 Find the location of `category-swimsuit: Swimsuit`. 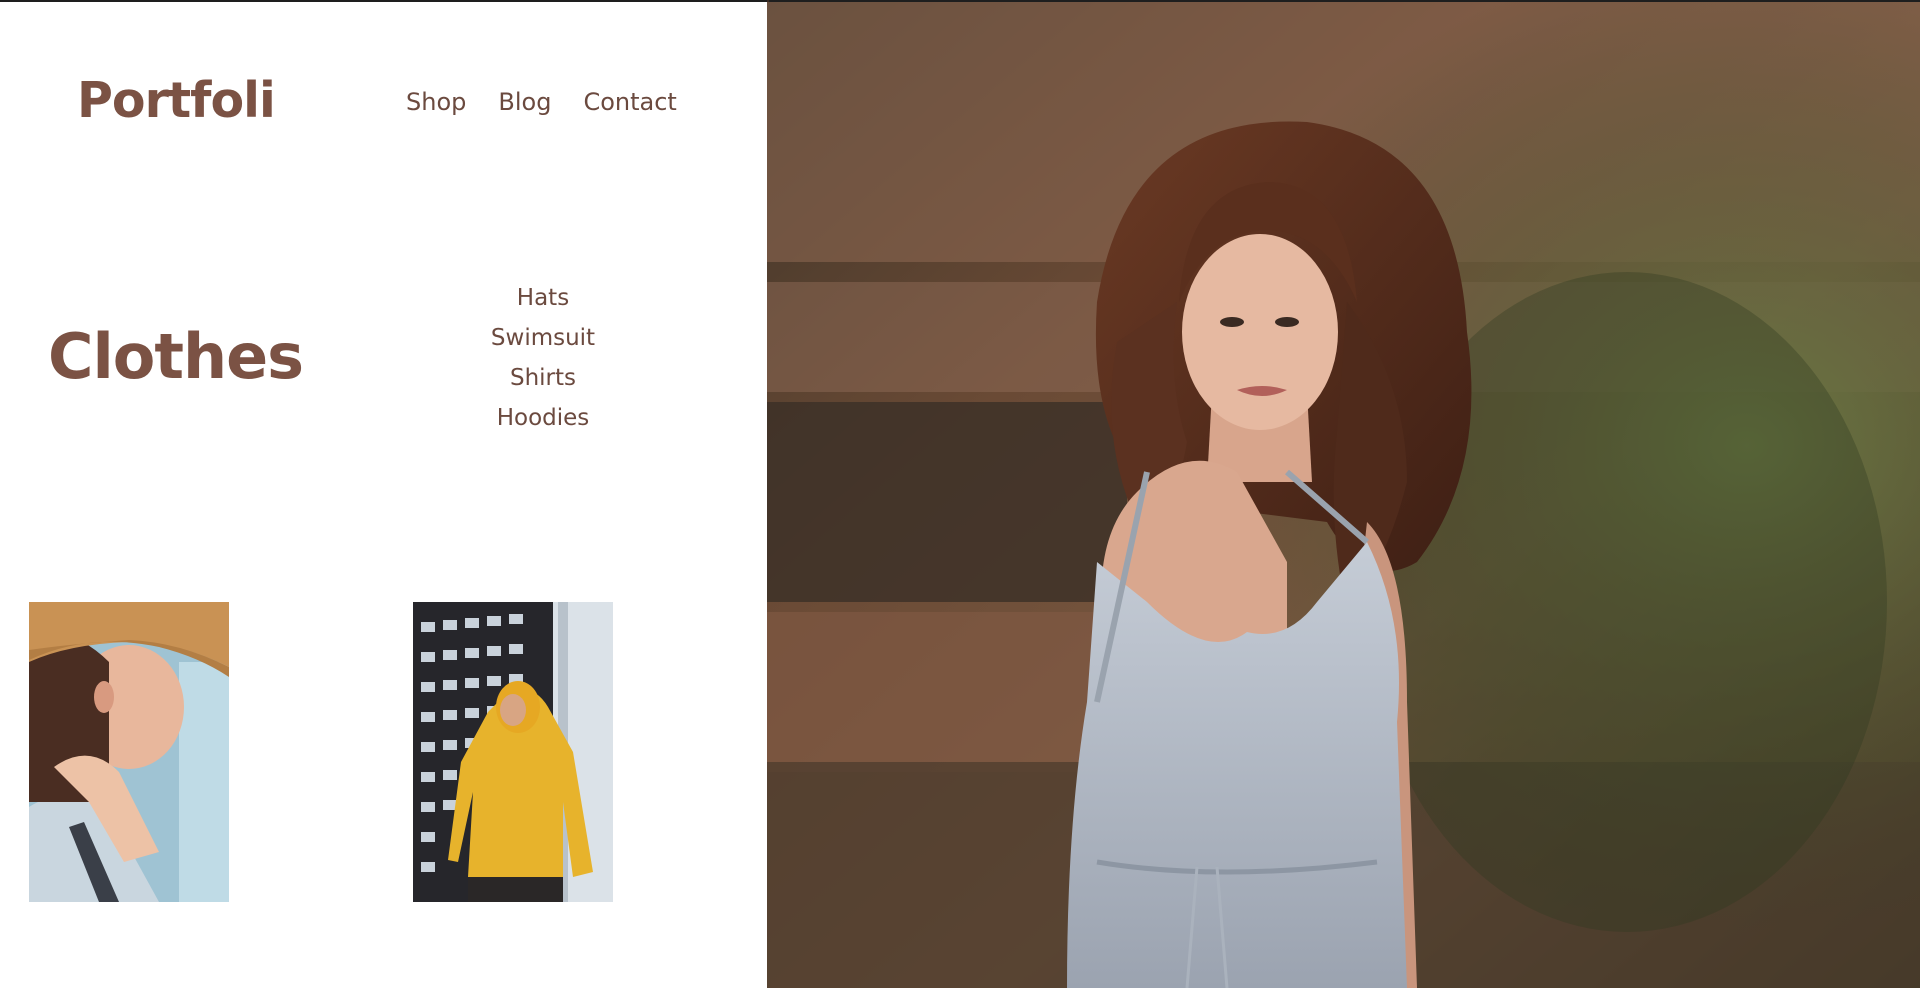

category-swimsuit: Swimsuit is located at coordinates (543, 338).